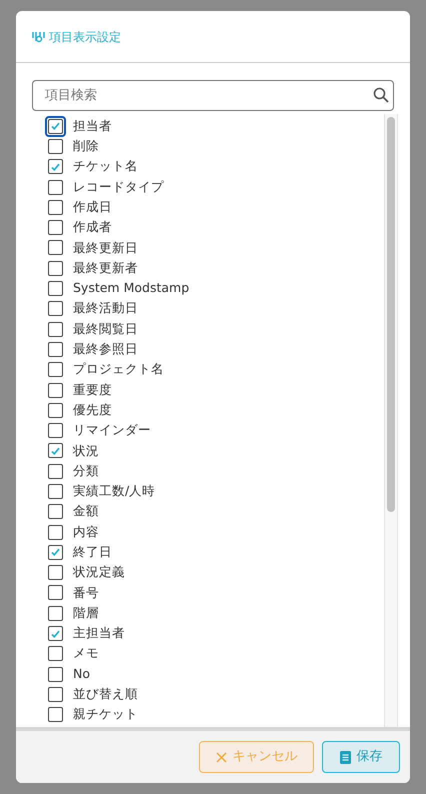  What do you see at coordinates (92, 389) in the screenshot?
I see `field-label: 重要度` at bounding box center [92, 389].